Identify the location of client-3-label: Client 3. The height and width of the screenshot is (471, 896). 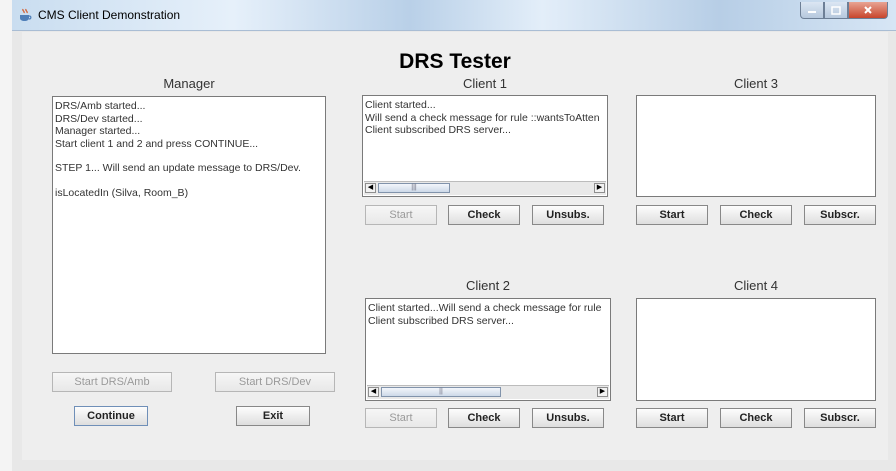
(756, 83).